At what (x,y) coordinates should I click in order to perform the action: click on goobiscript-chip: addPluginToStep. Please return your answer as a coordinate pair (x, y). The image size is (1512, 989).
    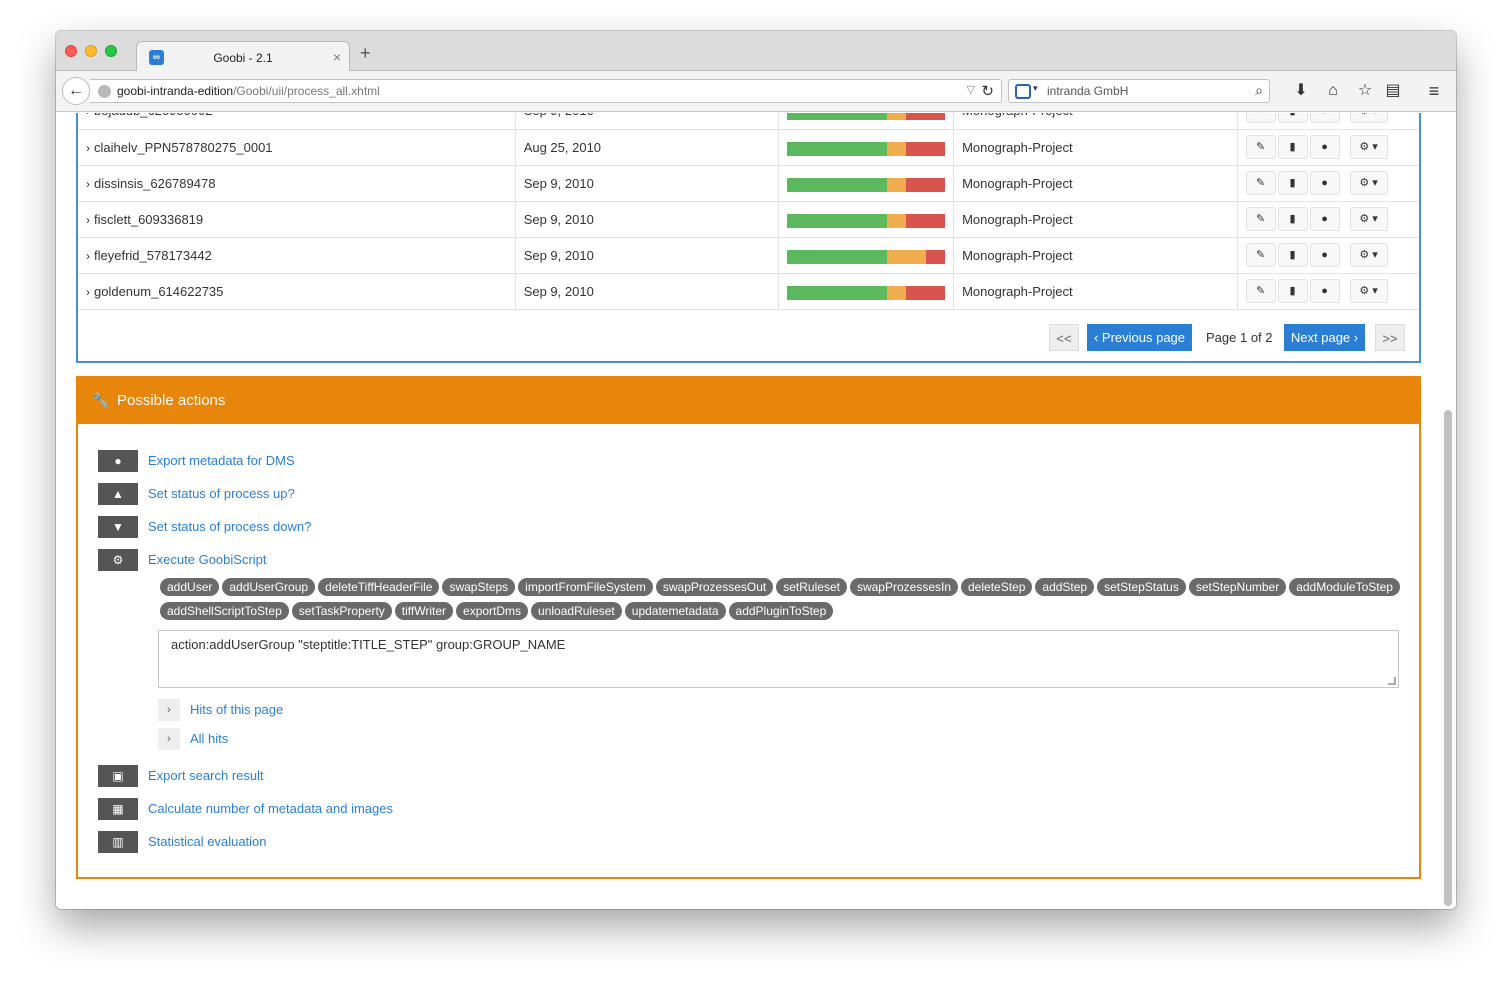
    Looking at the image, I should click on (781, 611).